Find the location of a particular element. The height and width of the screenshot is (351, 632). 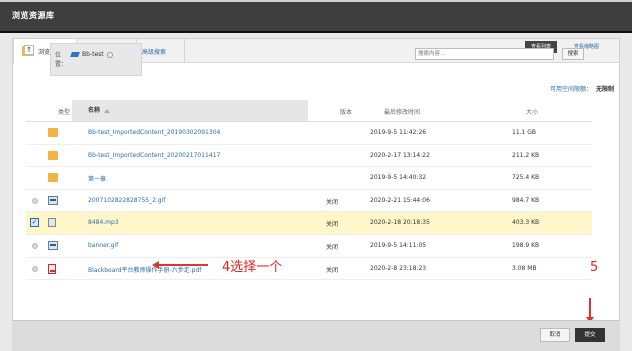

table-row: banner.gif 关闭 2019-9-5 14:11:05 198.9 KB is located at coordinates (309, 246).